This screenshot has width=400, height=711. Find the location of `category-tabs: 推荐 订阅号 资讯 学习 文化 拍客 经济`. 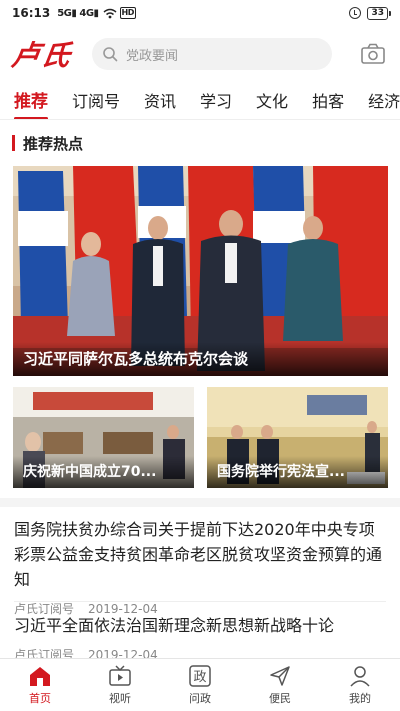

category-tabs: 推荐 订阅号 资讯 学习 文化 拍客 经济 is located at coordinates (200, 102).